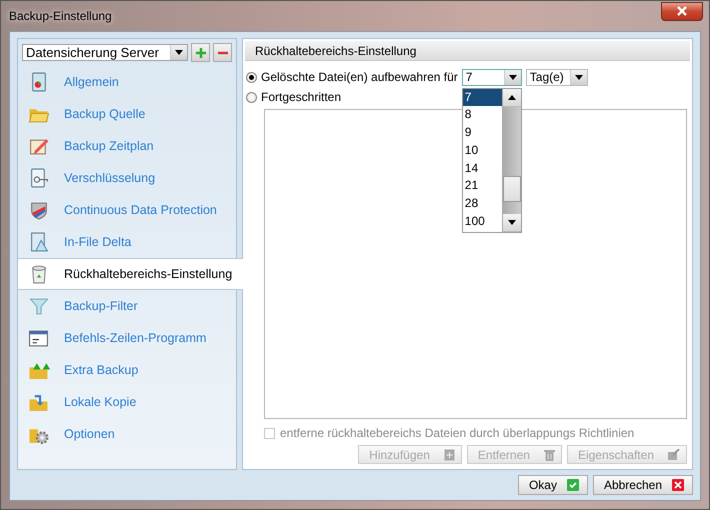  What do you see at coordinates (127, 338) in the screenshot?
I see `sidebar-item: Befehls-Zeilen-Programm` at bounding box center [127, 338].